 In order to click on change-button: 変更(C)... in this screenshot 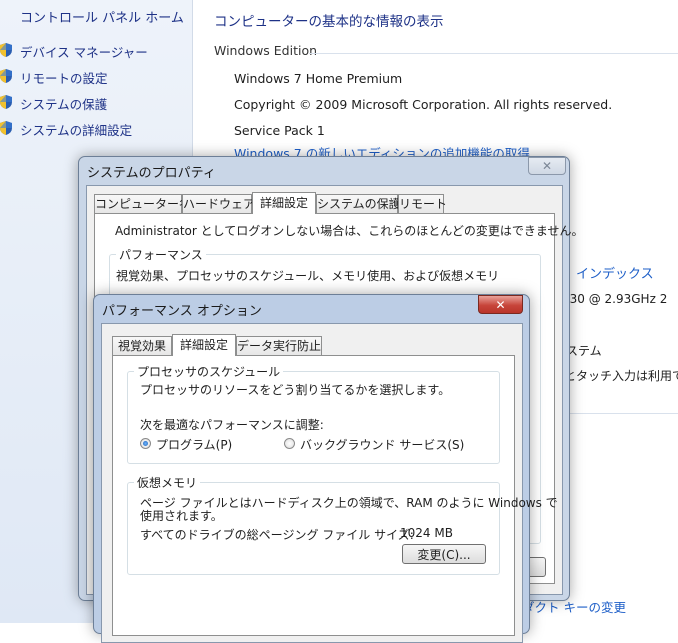, I will do `click(444, 554)`.